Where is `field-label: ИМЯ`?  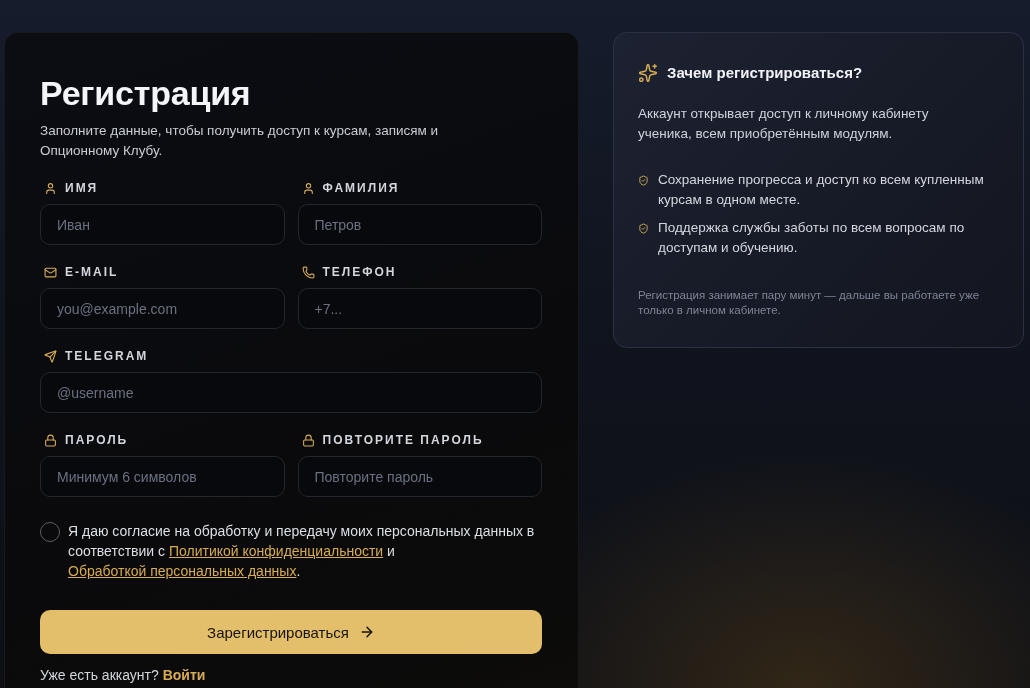 field-label: ИМЯ is located at coordinates (82, 188).